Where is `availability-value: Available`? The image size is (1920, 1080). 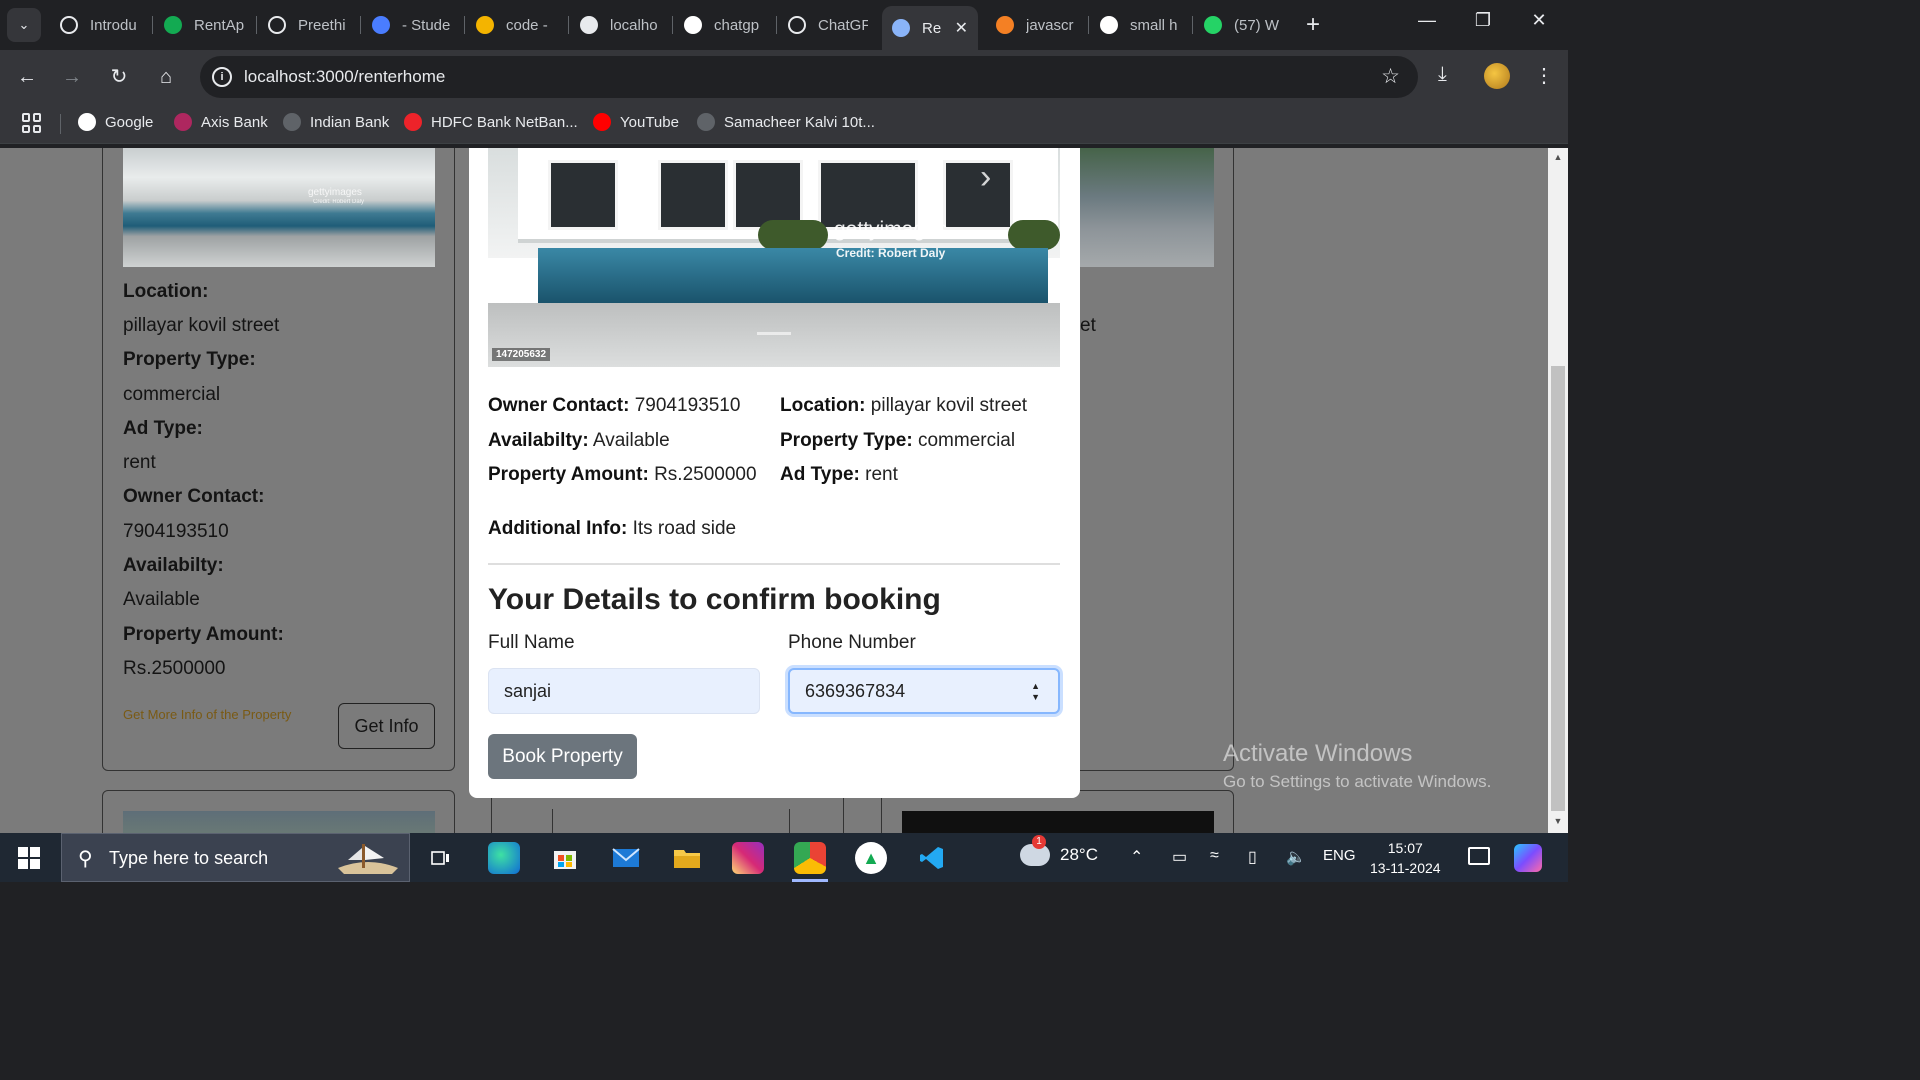 availability-value: Available is located at coordinates (161, 599).